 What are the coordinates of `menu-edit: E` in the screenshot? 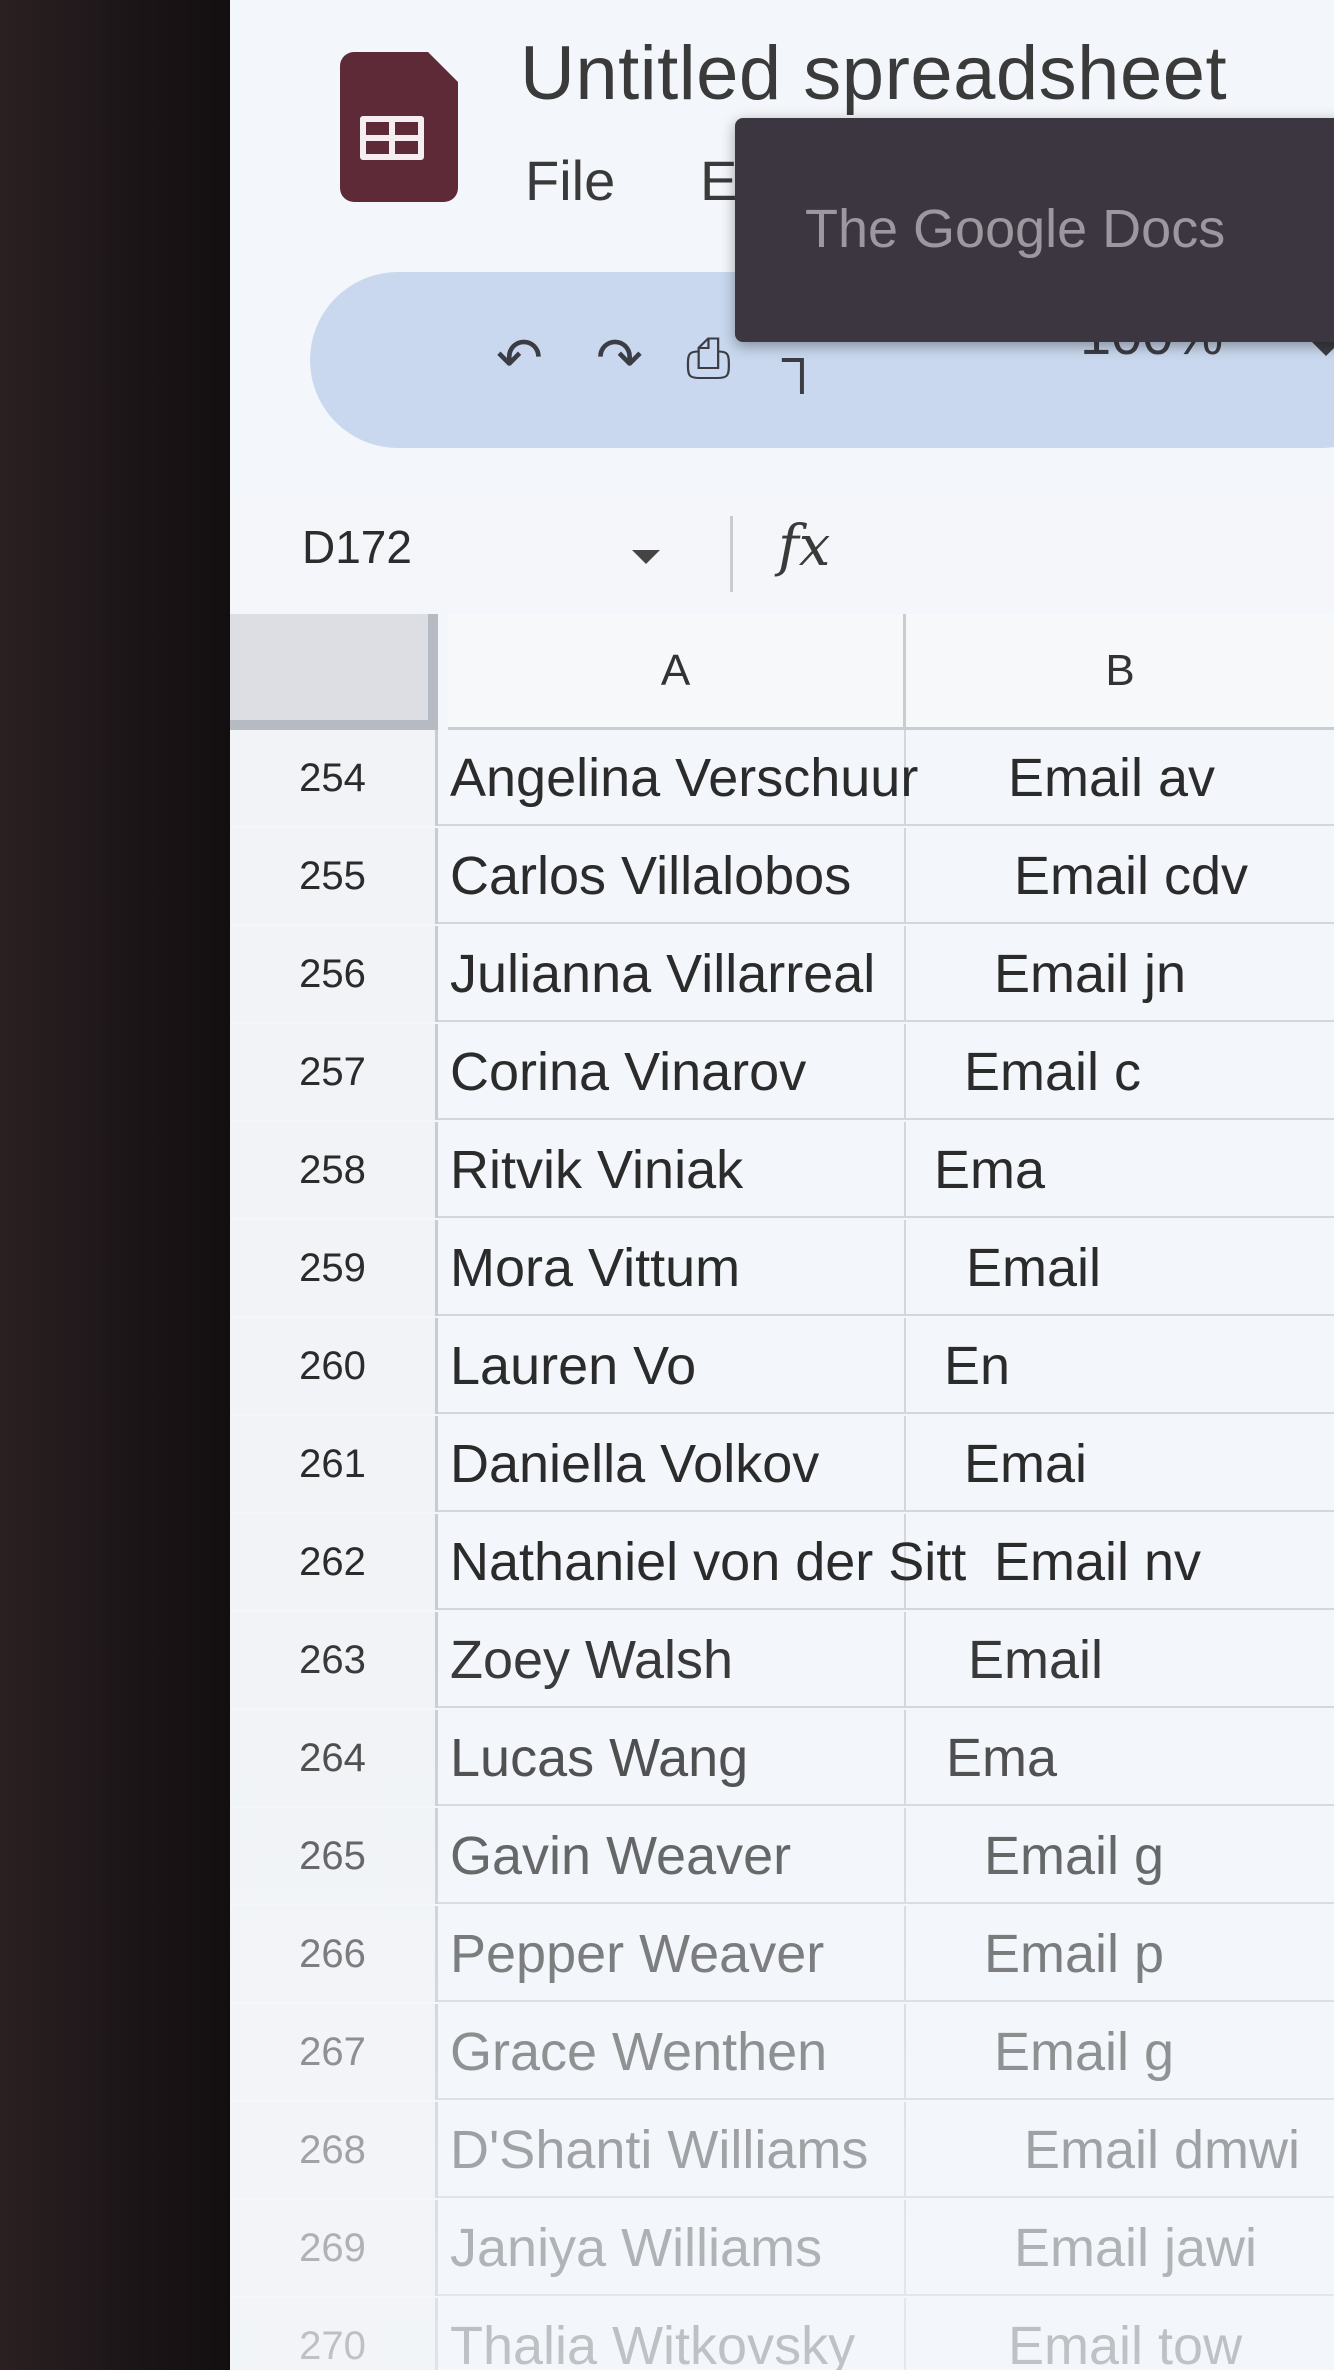 It's located at (718, 180).